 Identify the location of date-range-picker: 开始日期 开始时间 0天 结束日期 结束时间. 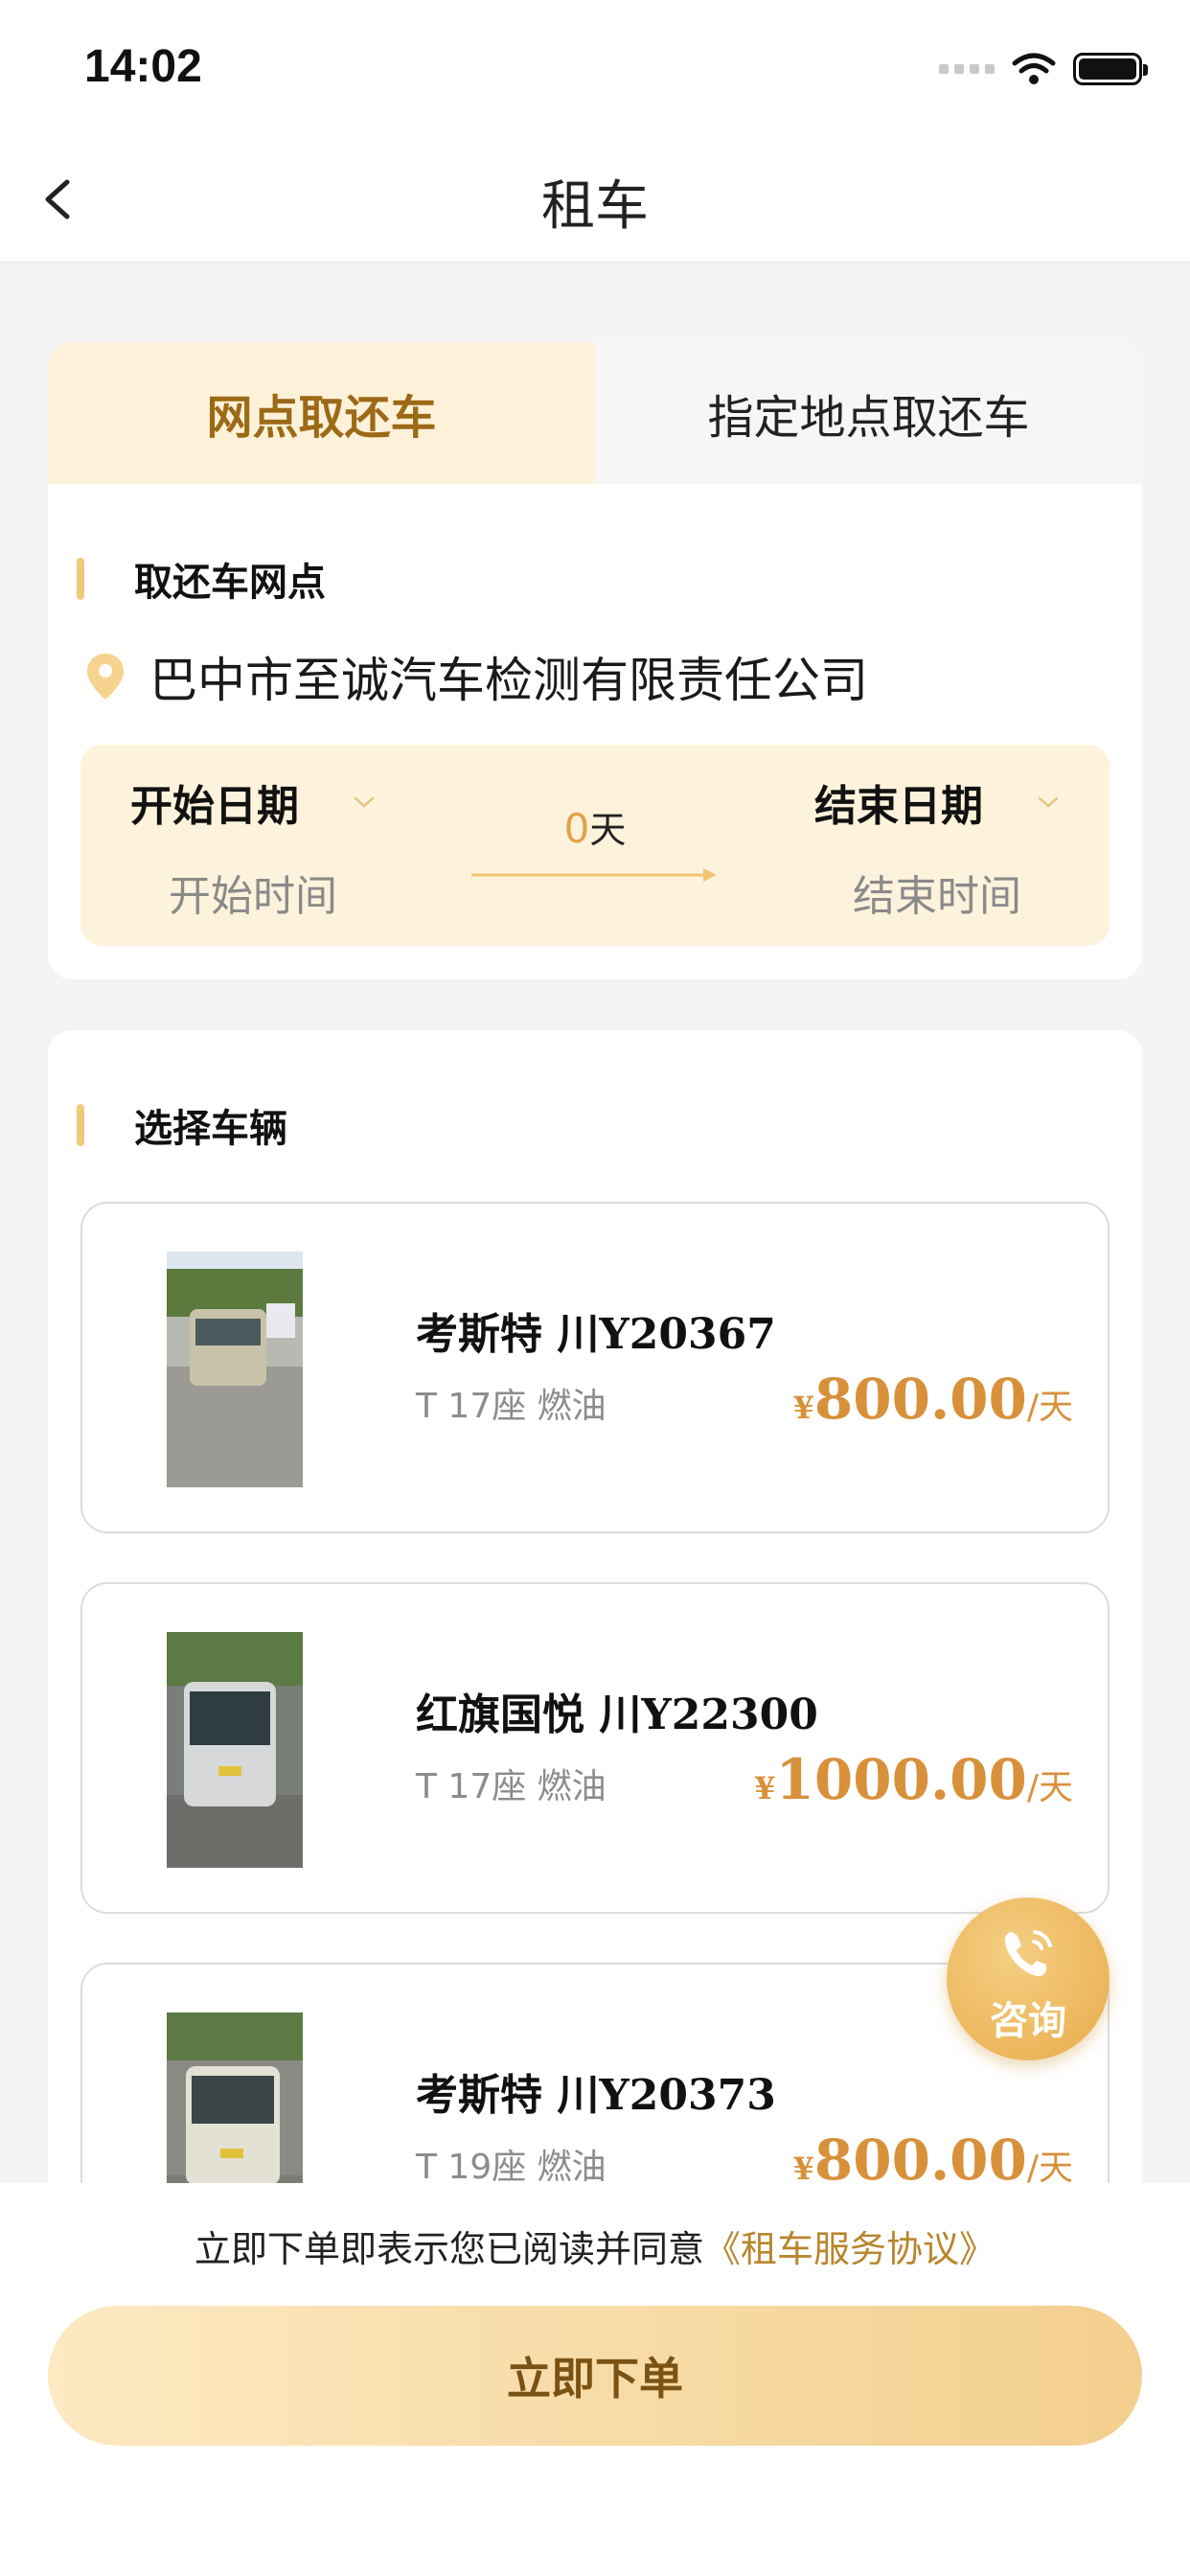
(595, 845).